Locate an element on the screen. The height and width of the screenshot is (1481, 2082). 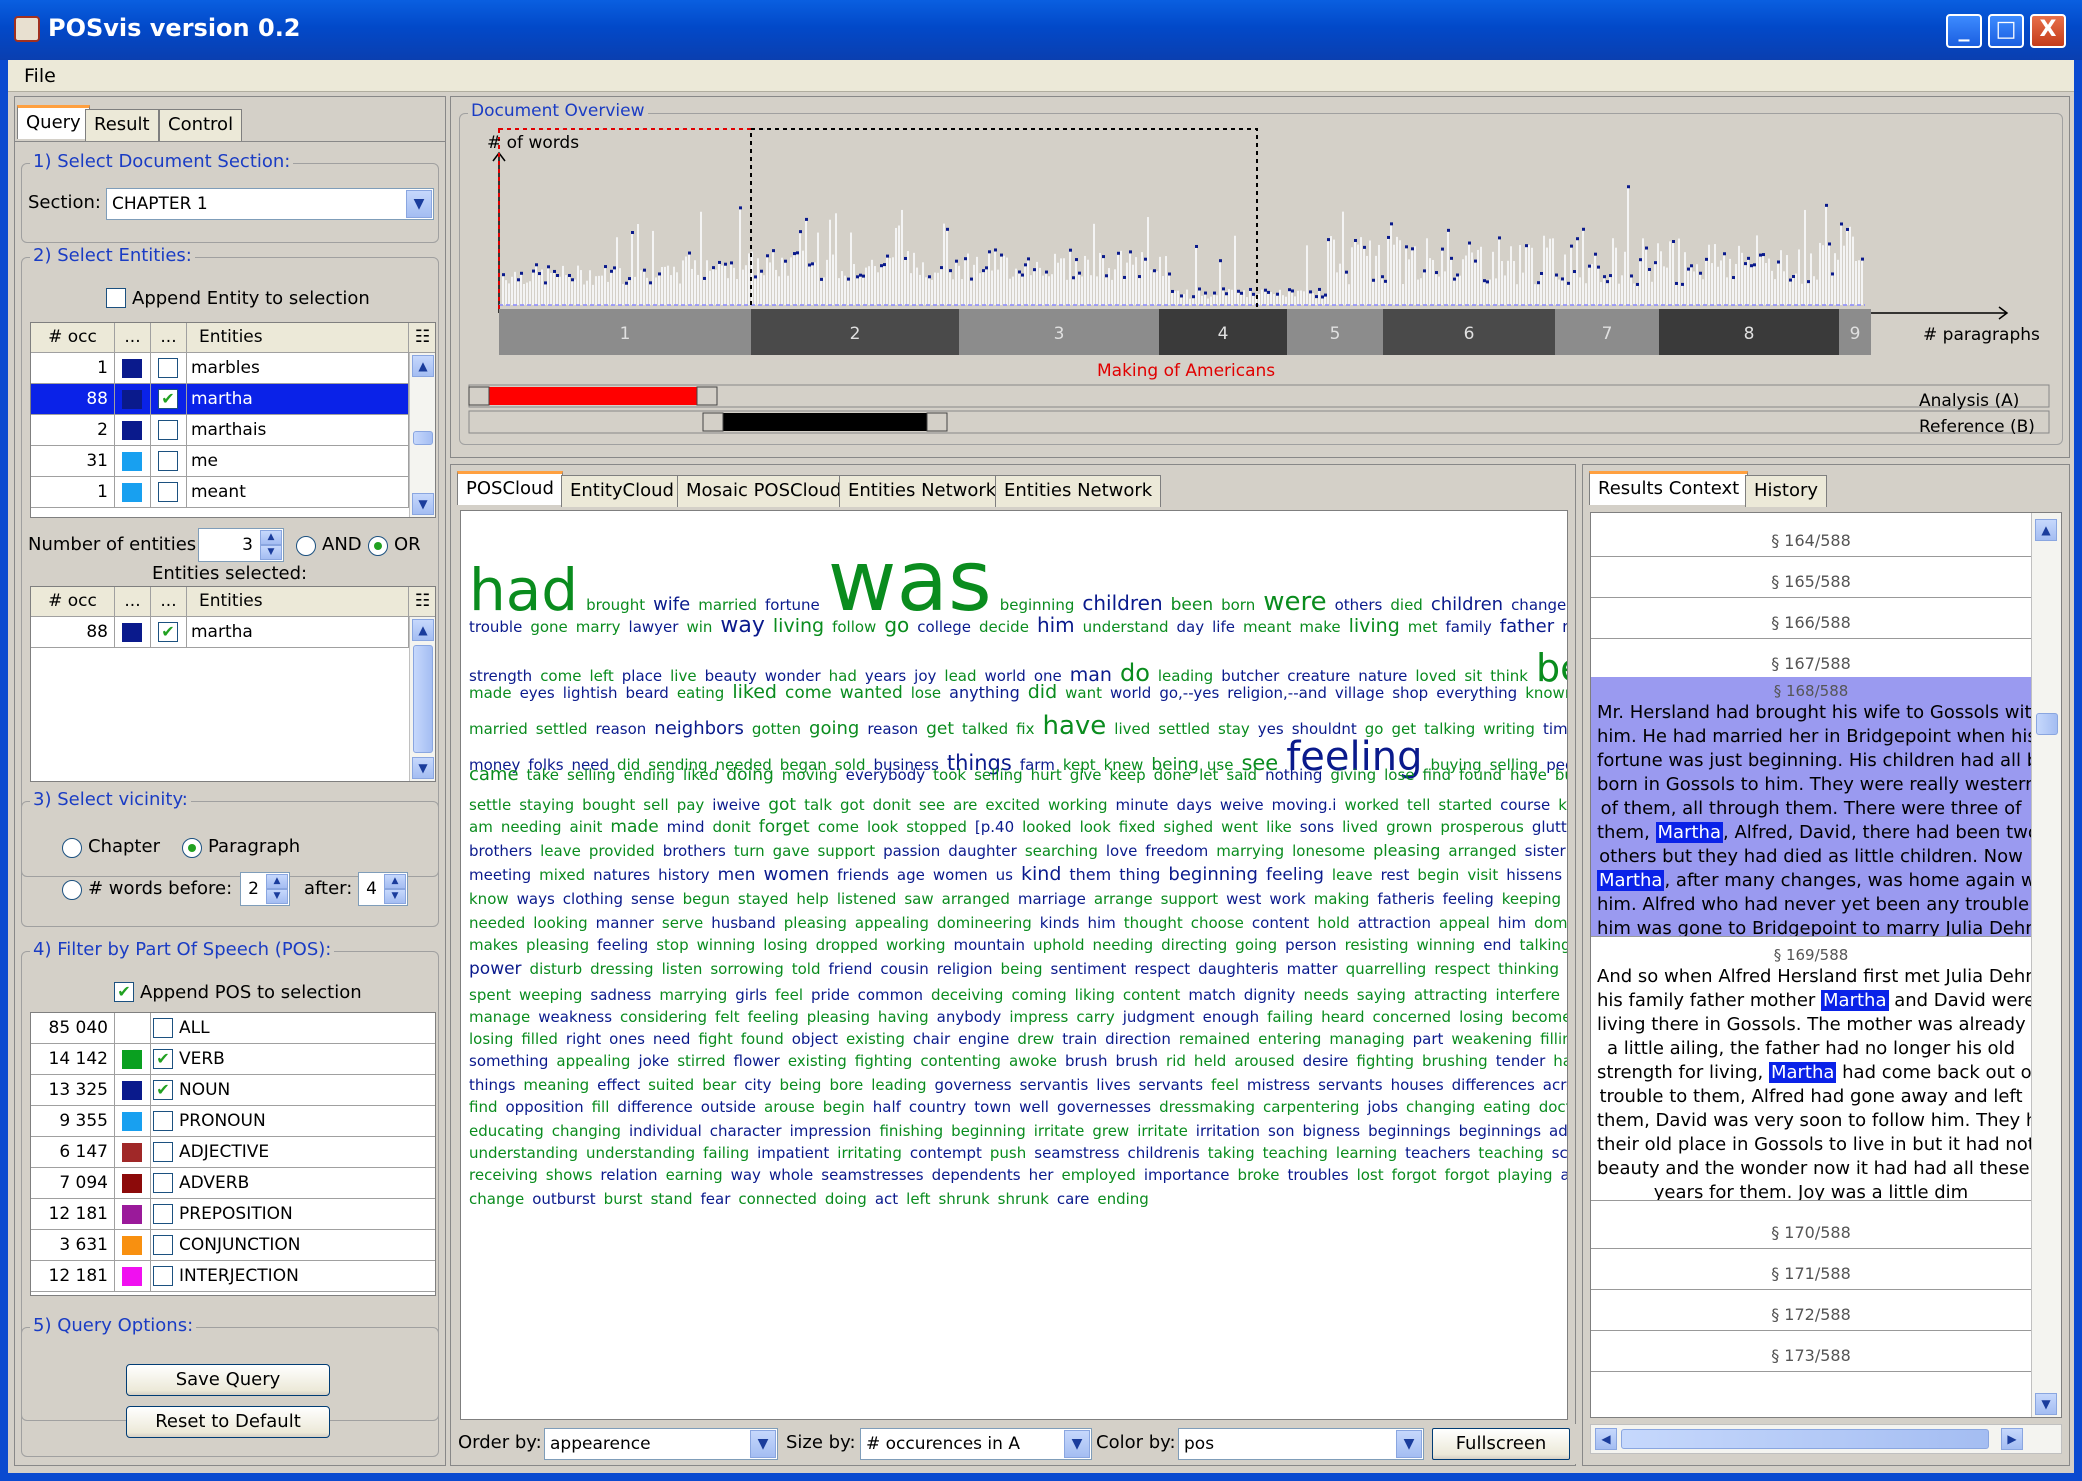
order-by-select: appearence ▼ is located at coordinates (661, 1444).